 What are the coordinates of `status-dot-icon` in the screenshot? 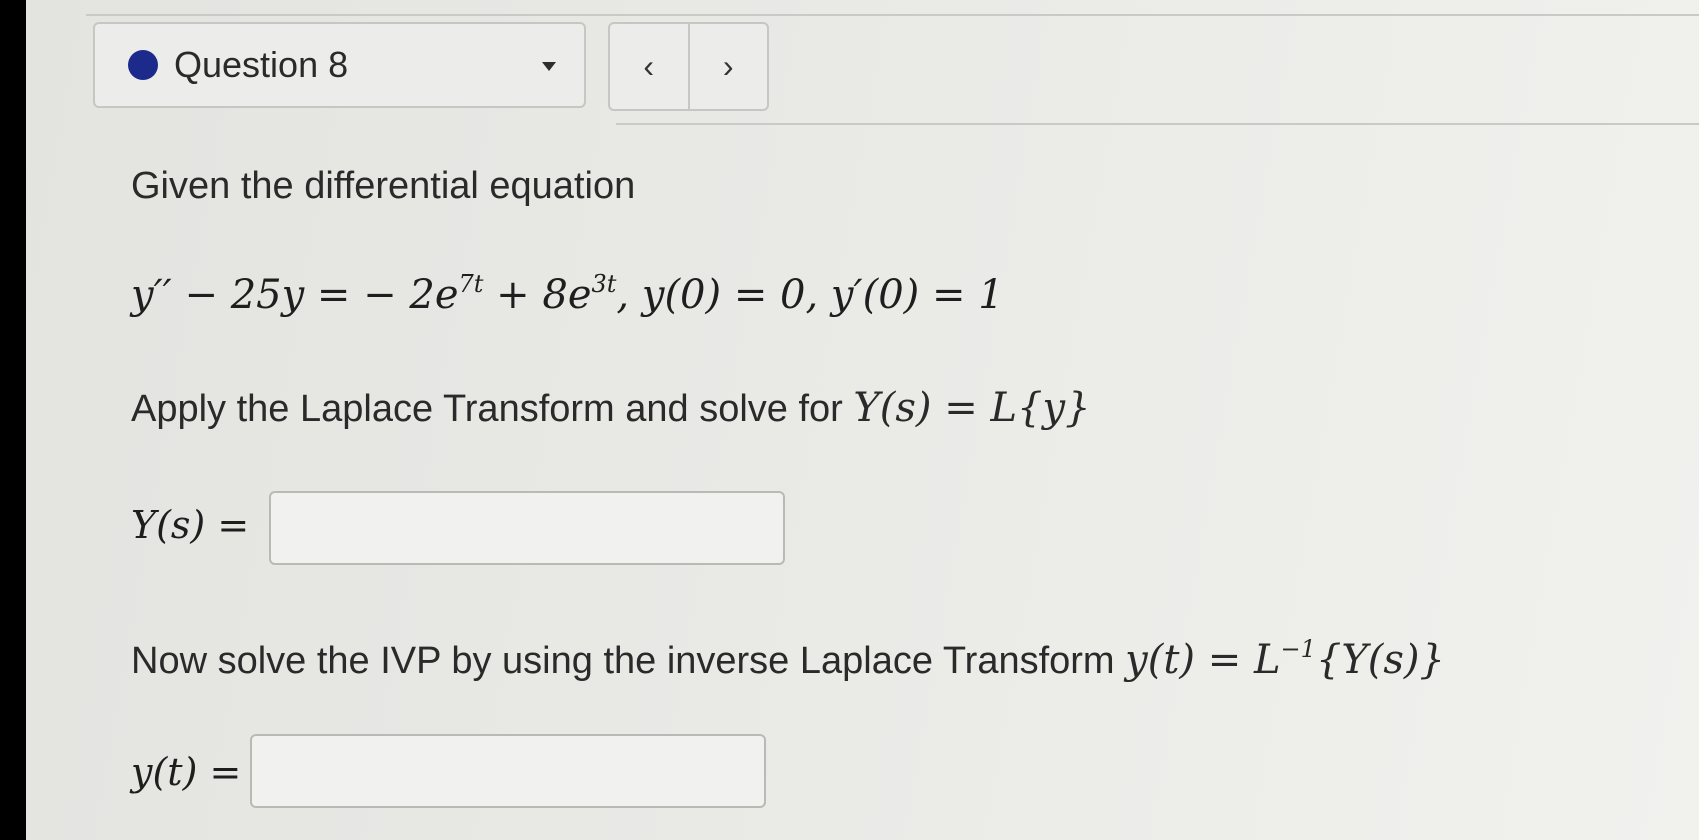 It's located at (143, 65).